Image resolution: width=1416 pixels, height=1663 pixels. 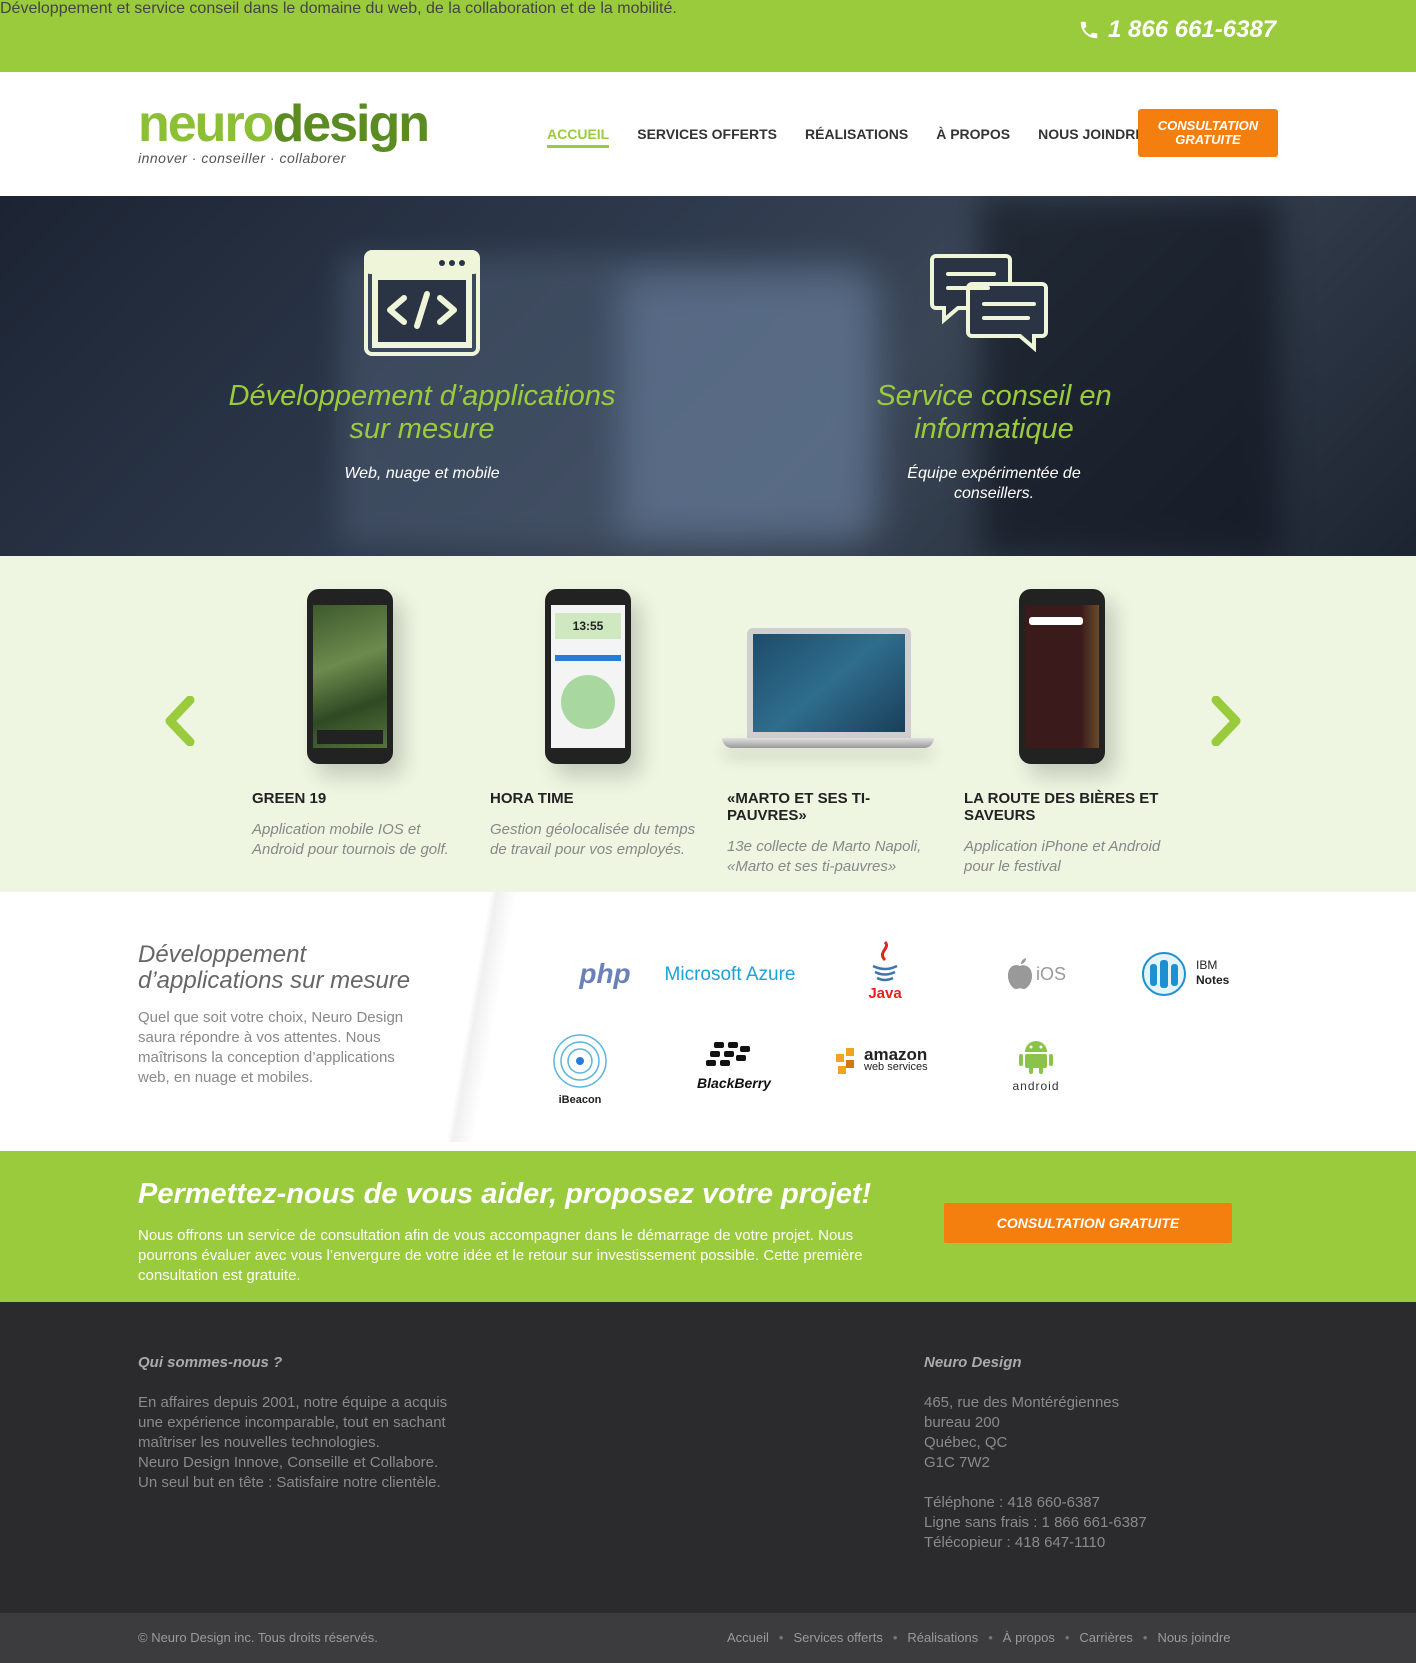 What do you see at coordinates (1062, 676) in the screenshot?
I see `route-bieres-phone-image` at bounding box center [1062, 676].